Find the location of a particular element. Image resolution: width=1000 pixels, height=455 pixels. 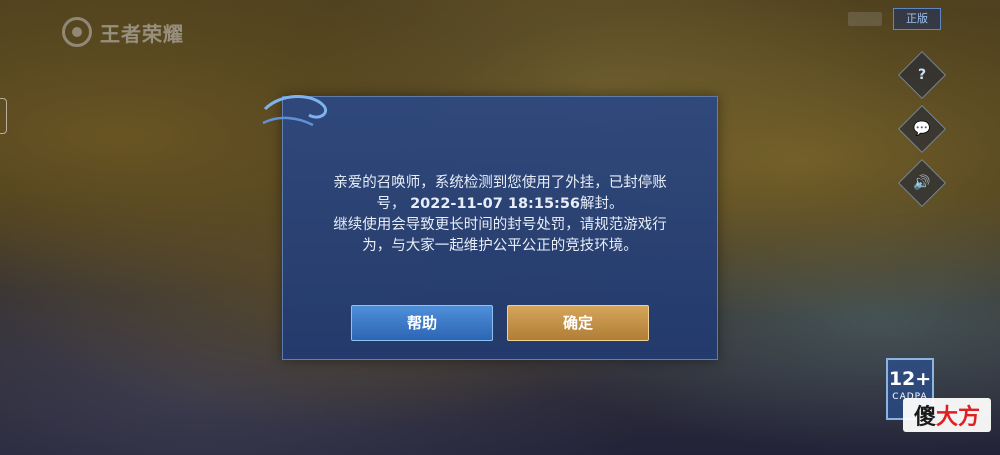

confirm-button: 确定 is located at coordinates (578, 323).